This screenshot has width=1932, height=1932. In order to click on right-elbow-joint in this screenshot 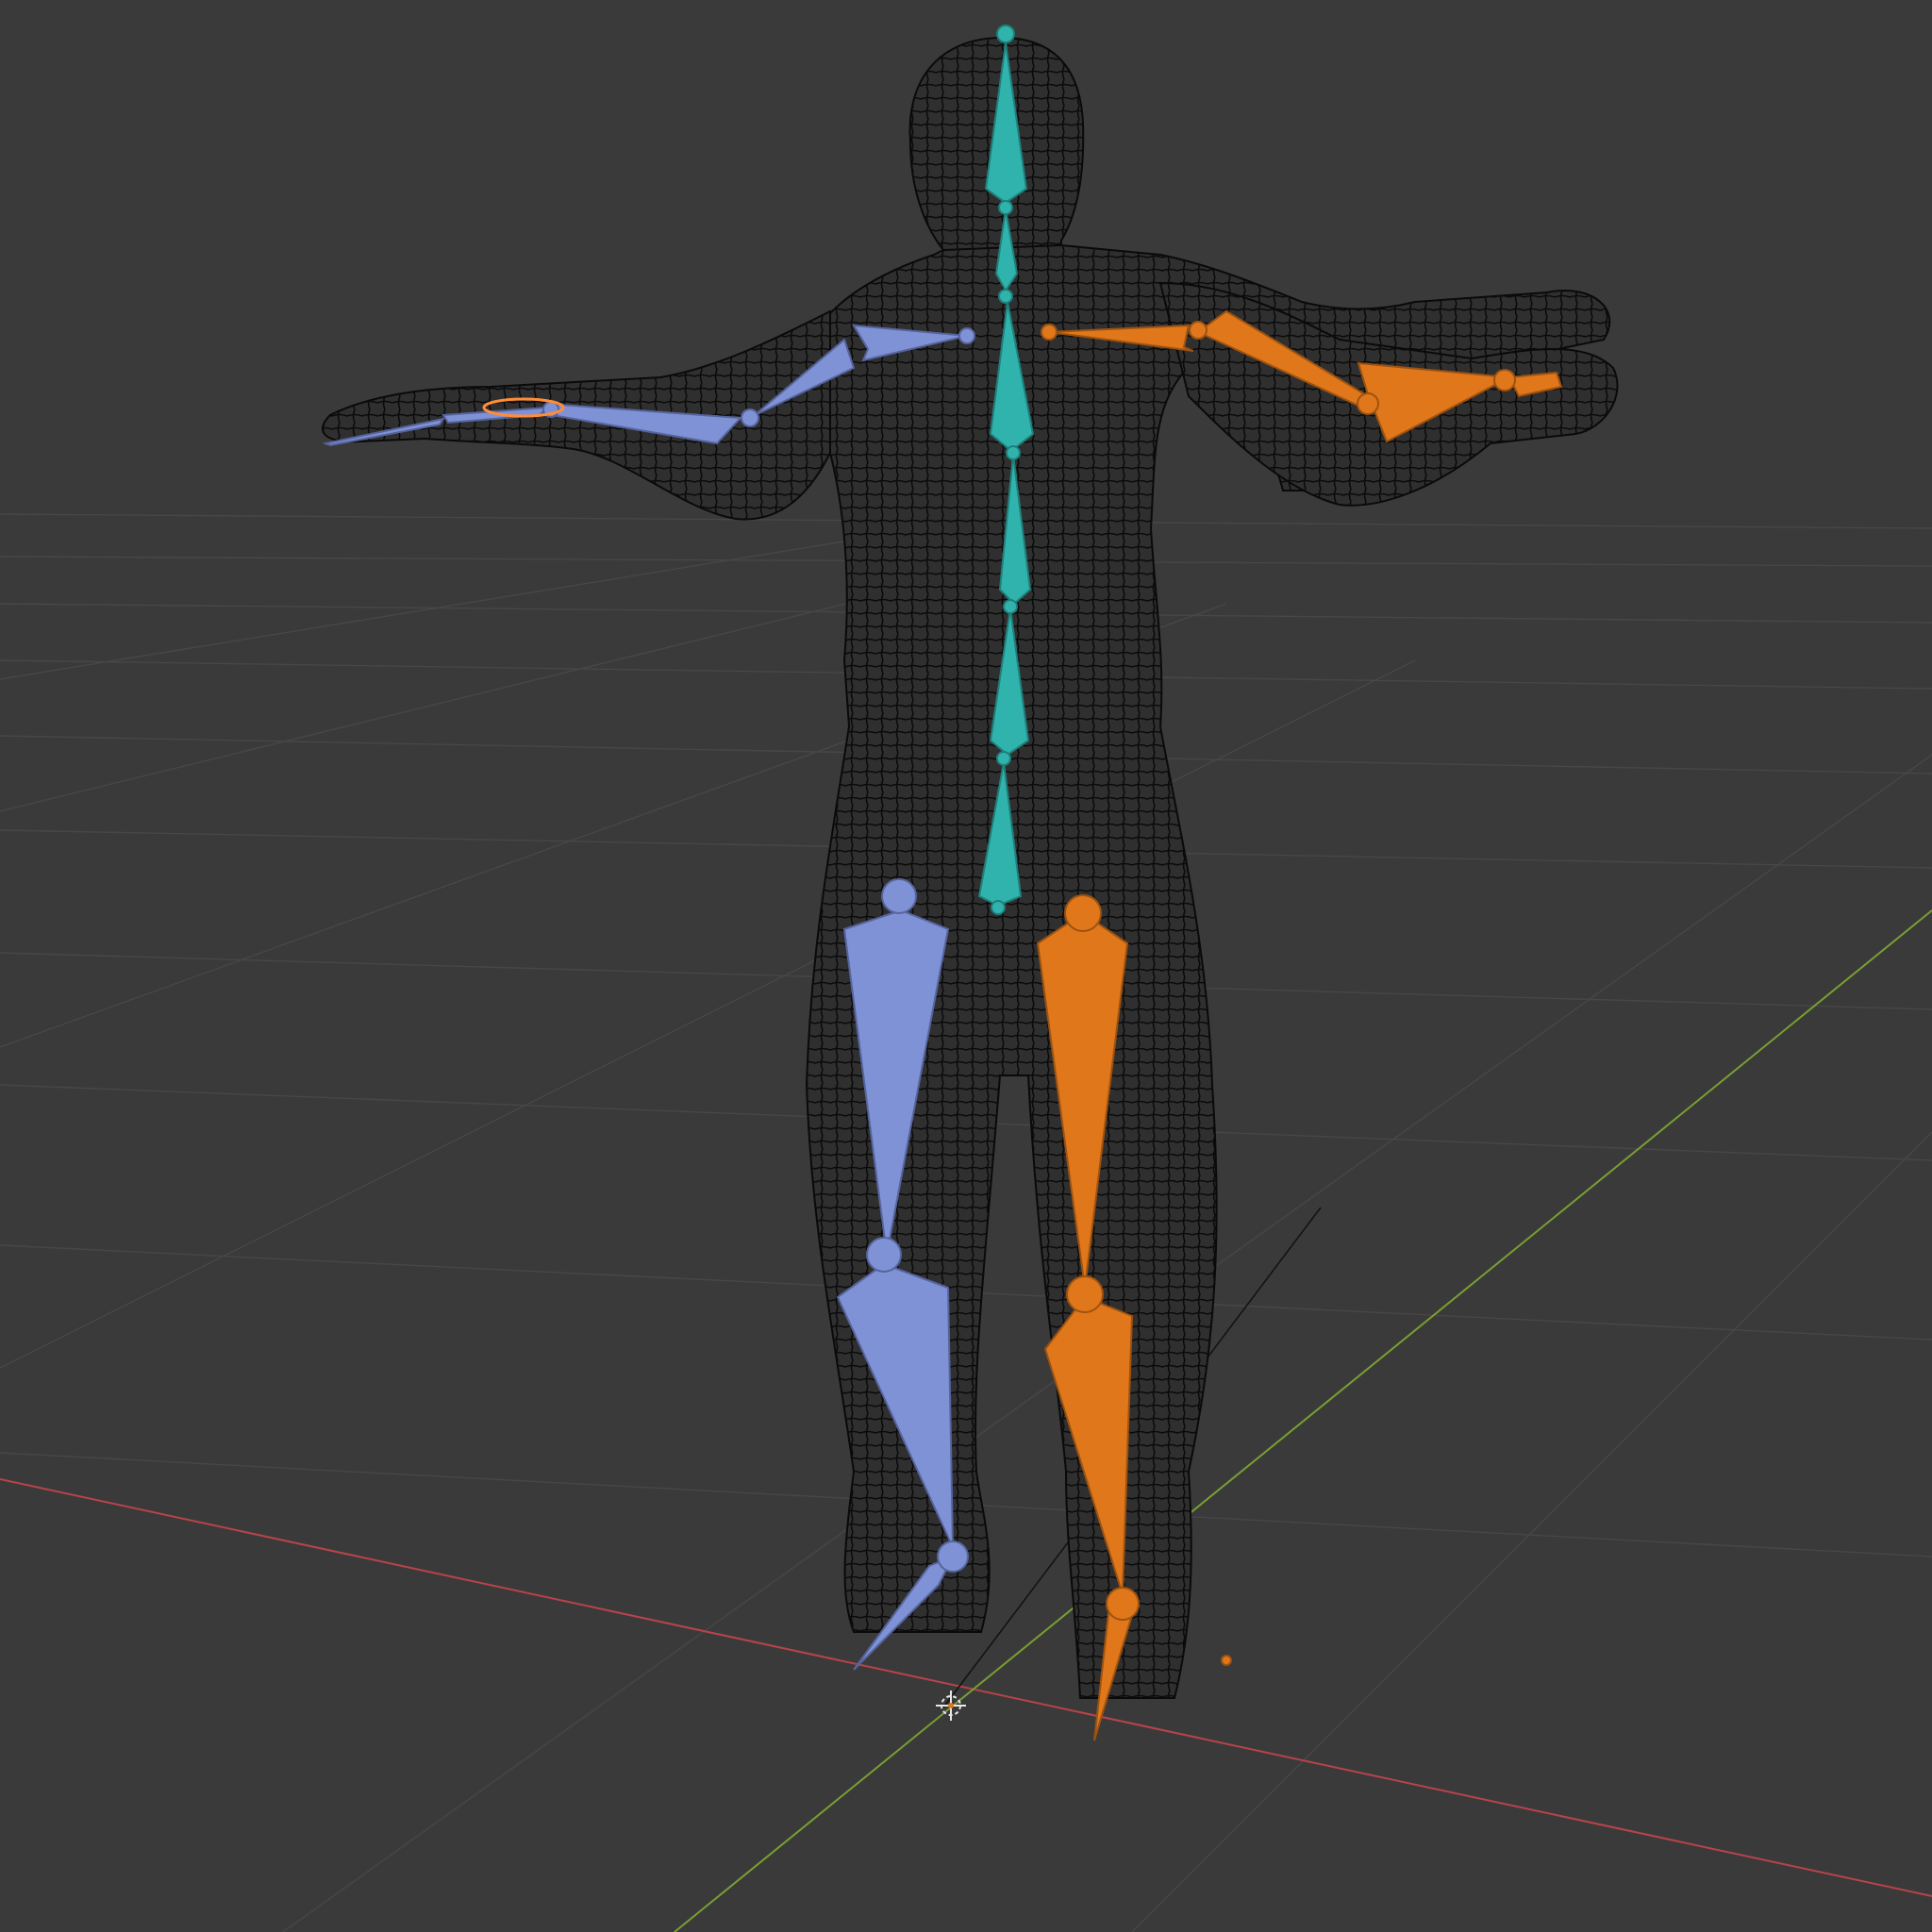, I will do `click(1199, 331)`.